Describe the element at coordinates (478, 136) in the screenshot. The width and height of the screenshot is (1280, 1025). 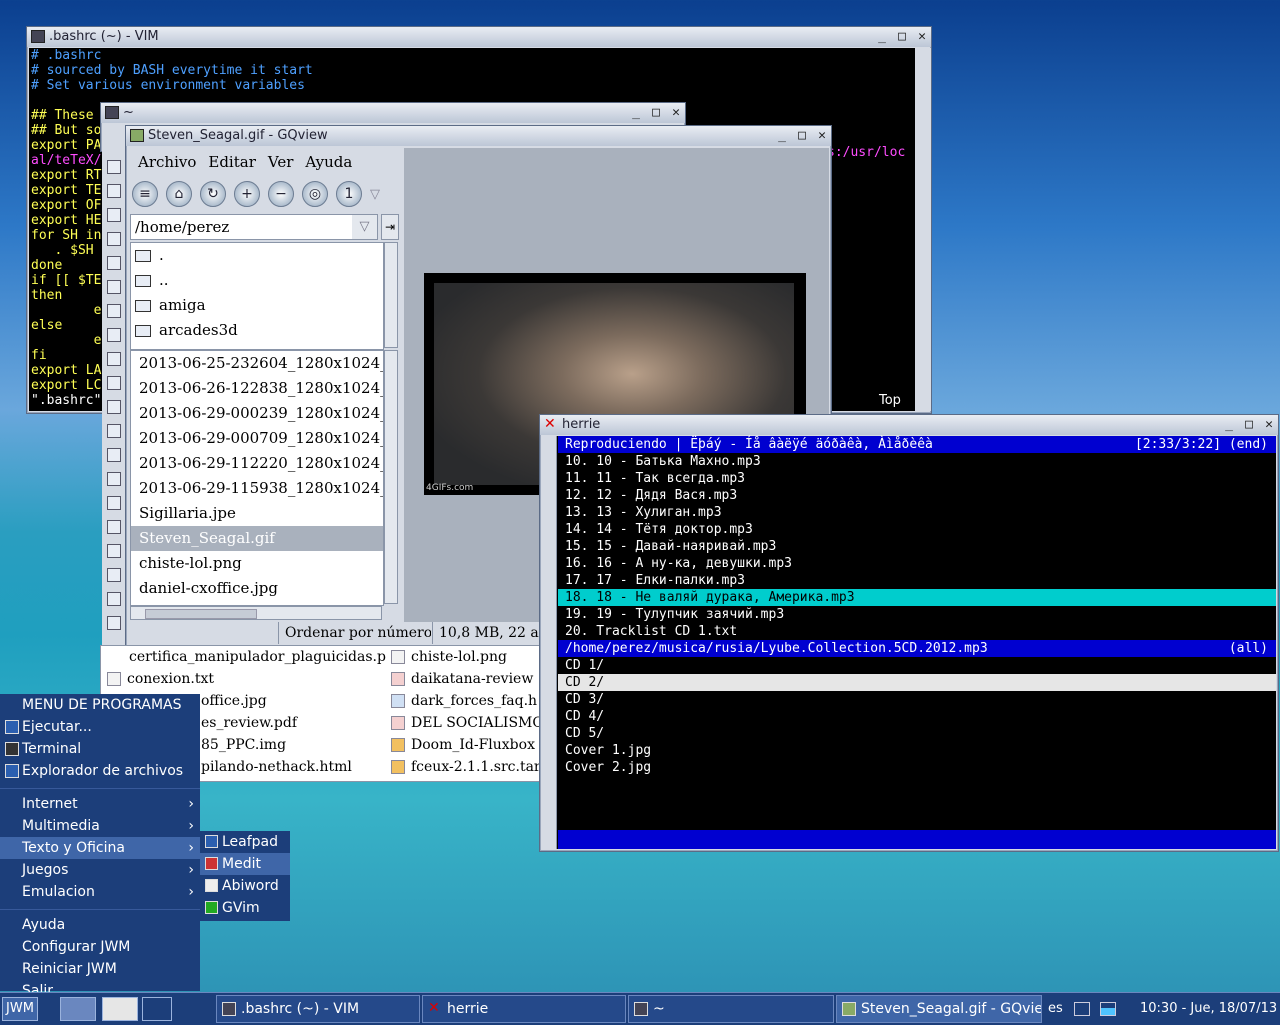
I see `gqview-titlebar: Steven_Seagal.gif - GQview _ □ ✕` at that location.